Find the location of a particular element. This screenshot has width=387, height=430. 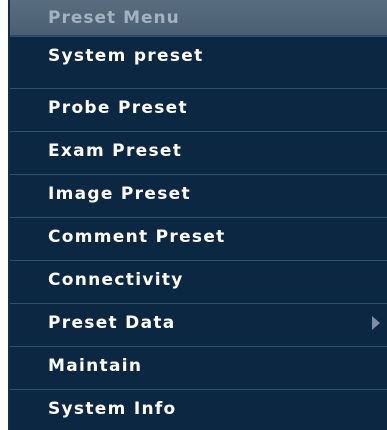

menu-item-label: Probe Preset is located at coordinates (118, 108).